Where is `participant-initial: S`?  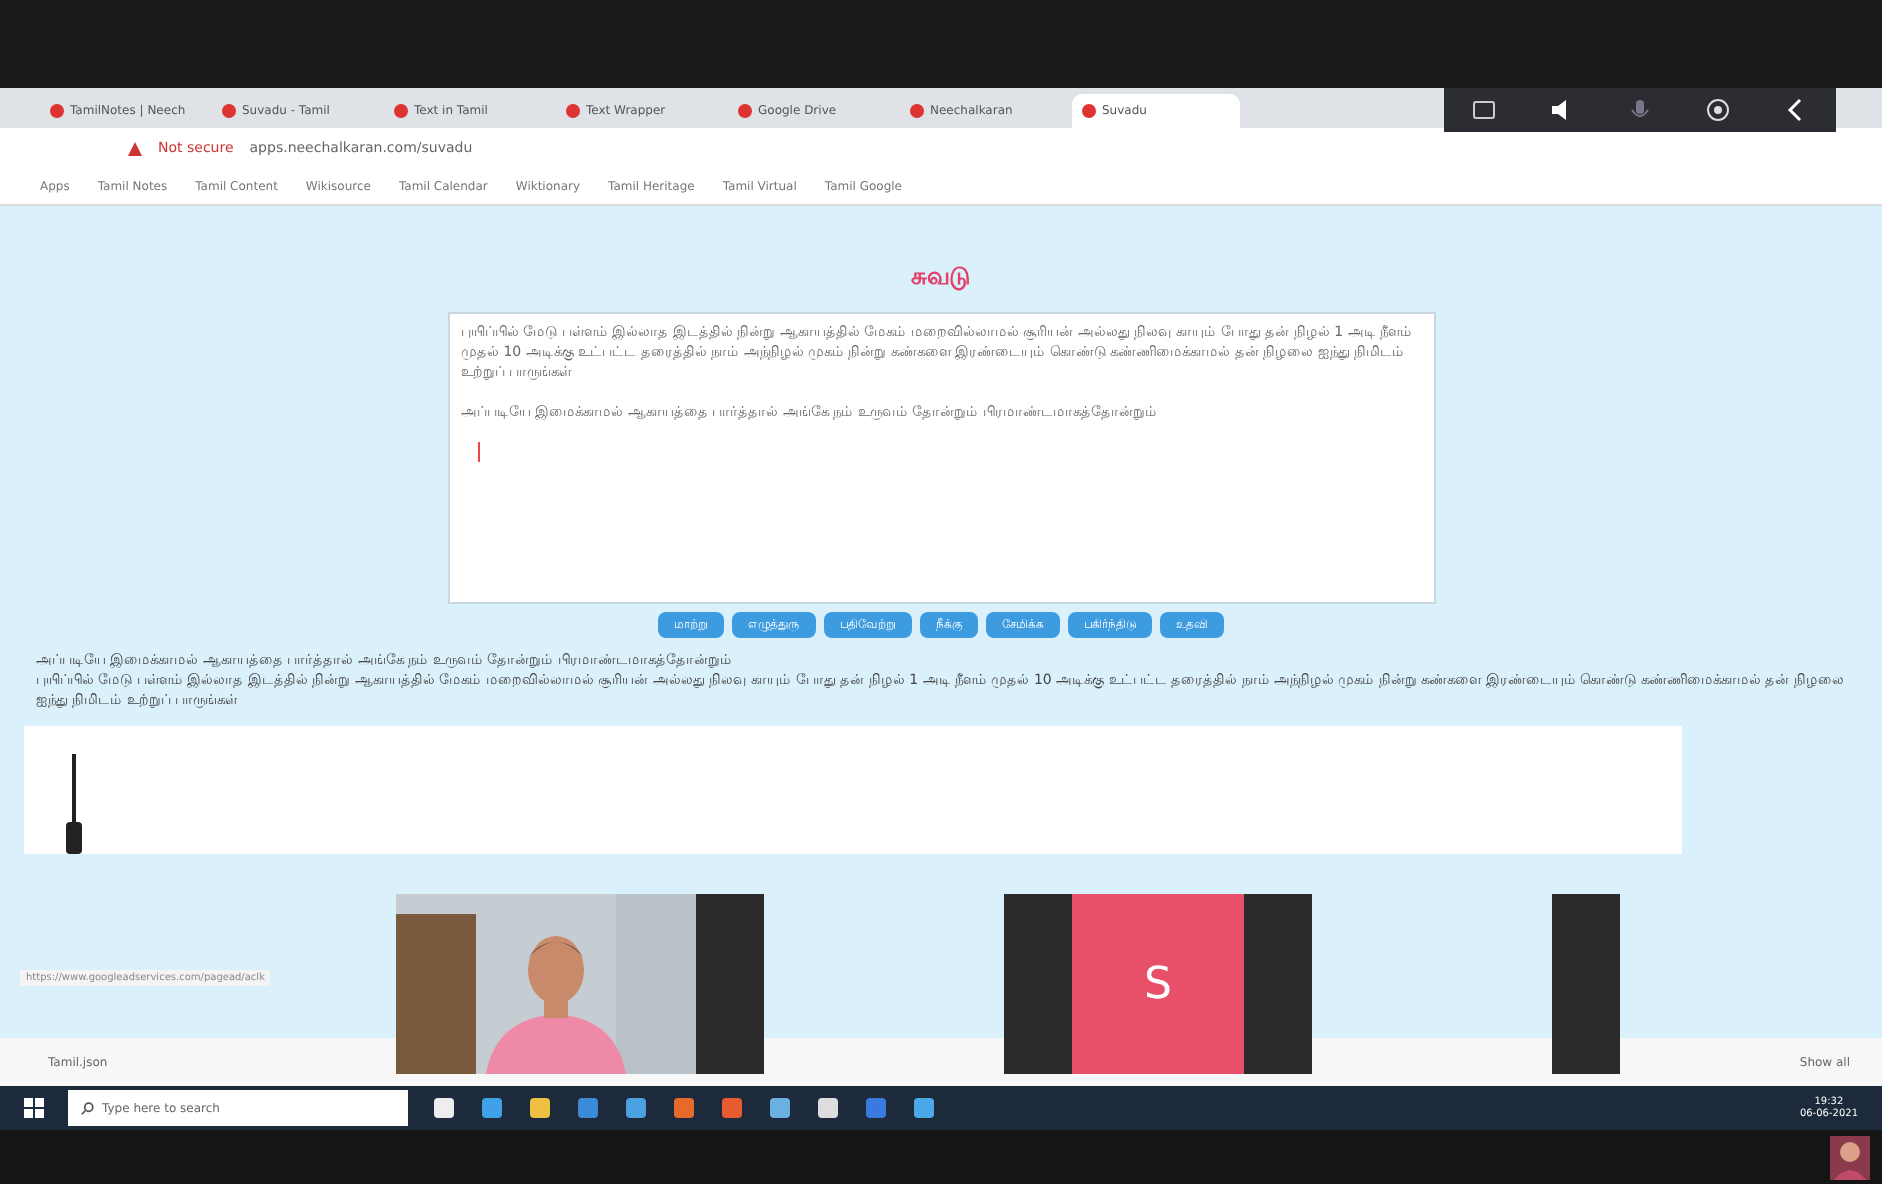 participant-initial: S is located at coordinates (1158, 984).